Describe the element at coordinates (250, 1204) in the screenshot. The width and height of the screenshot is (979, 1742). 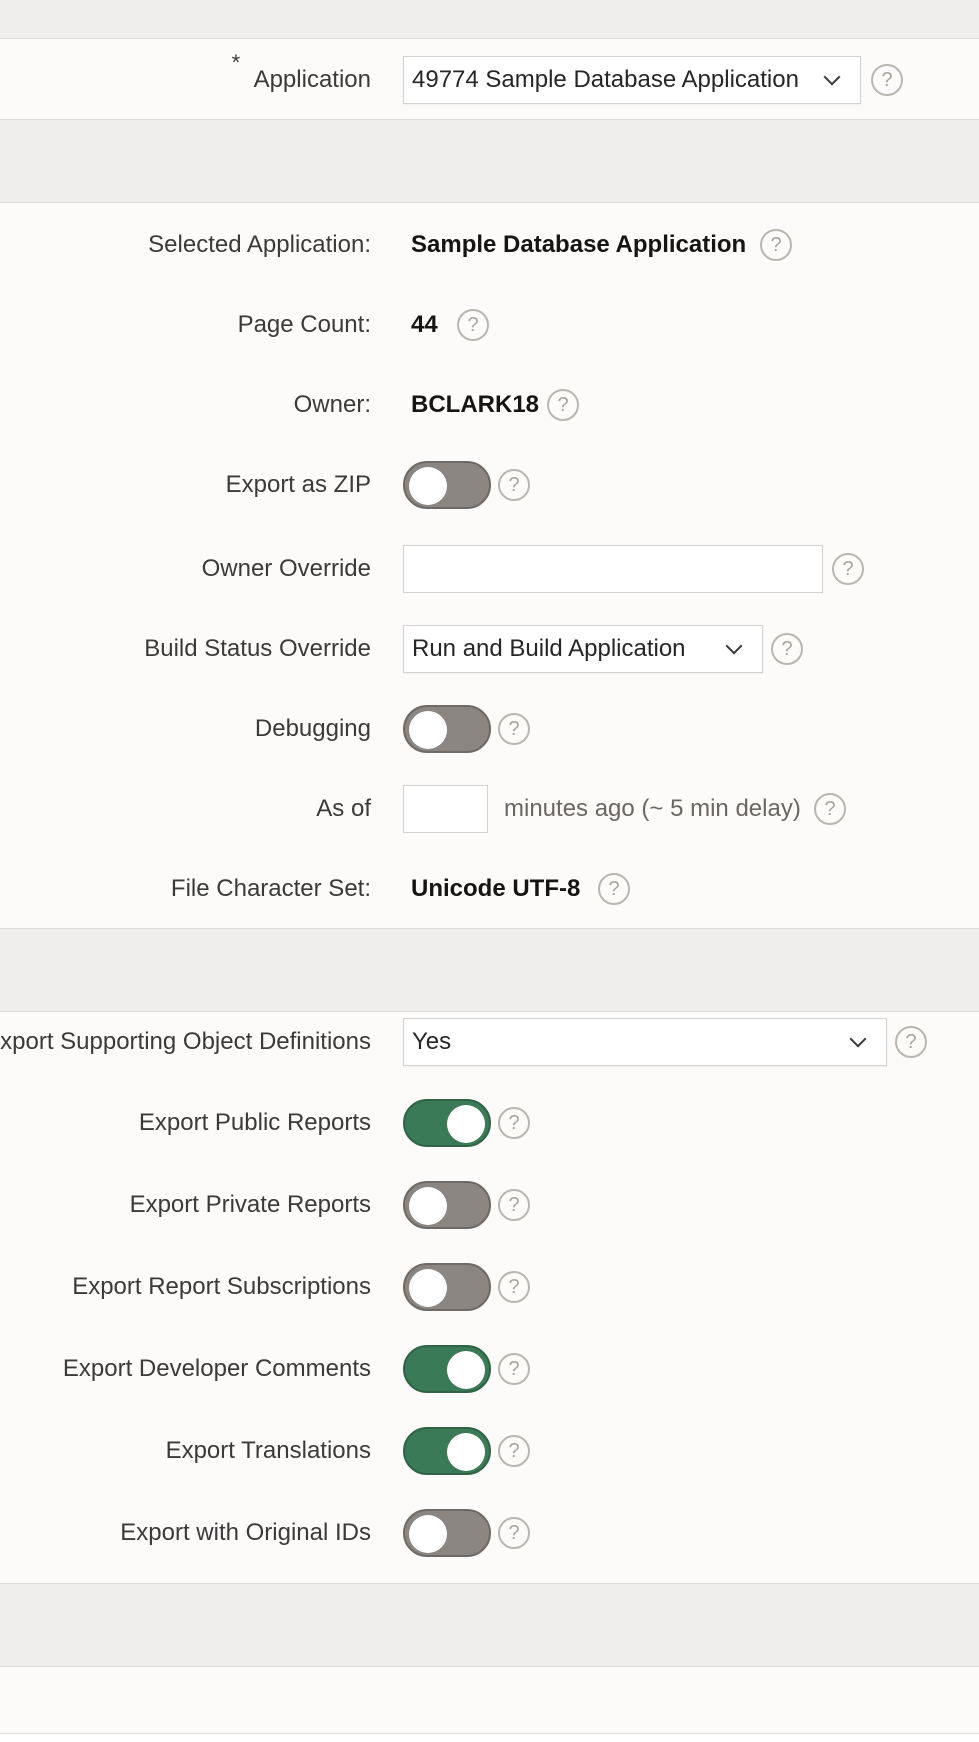
I see `private-reports-label: Export Private Reports` at that location.